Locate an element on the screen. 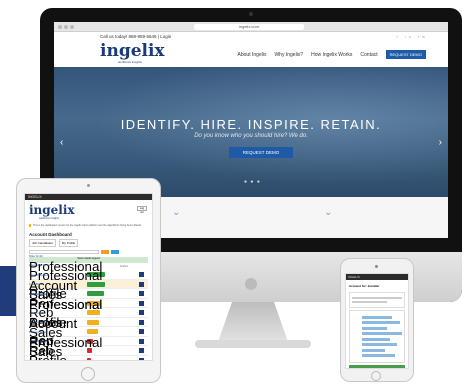 The height and width of the screenshot is (385, 471). apple-logo-icon is located at coordinates (251, 284).